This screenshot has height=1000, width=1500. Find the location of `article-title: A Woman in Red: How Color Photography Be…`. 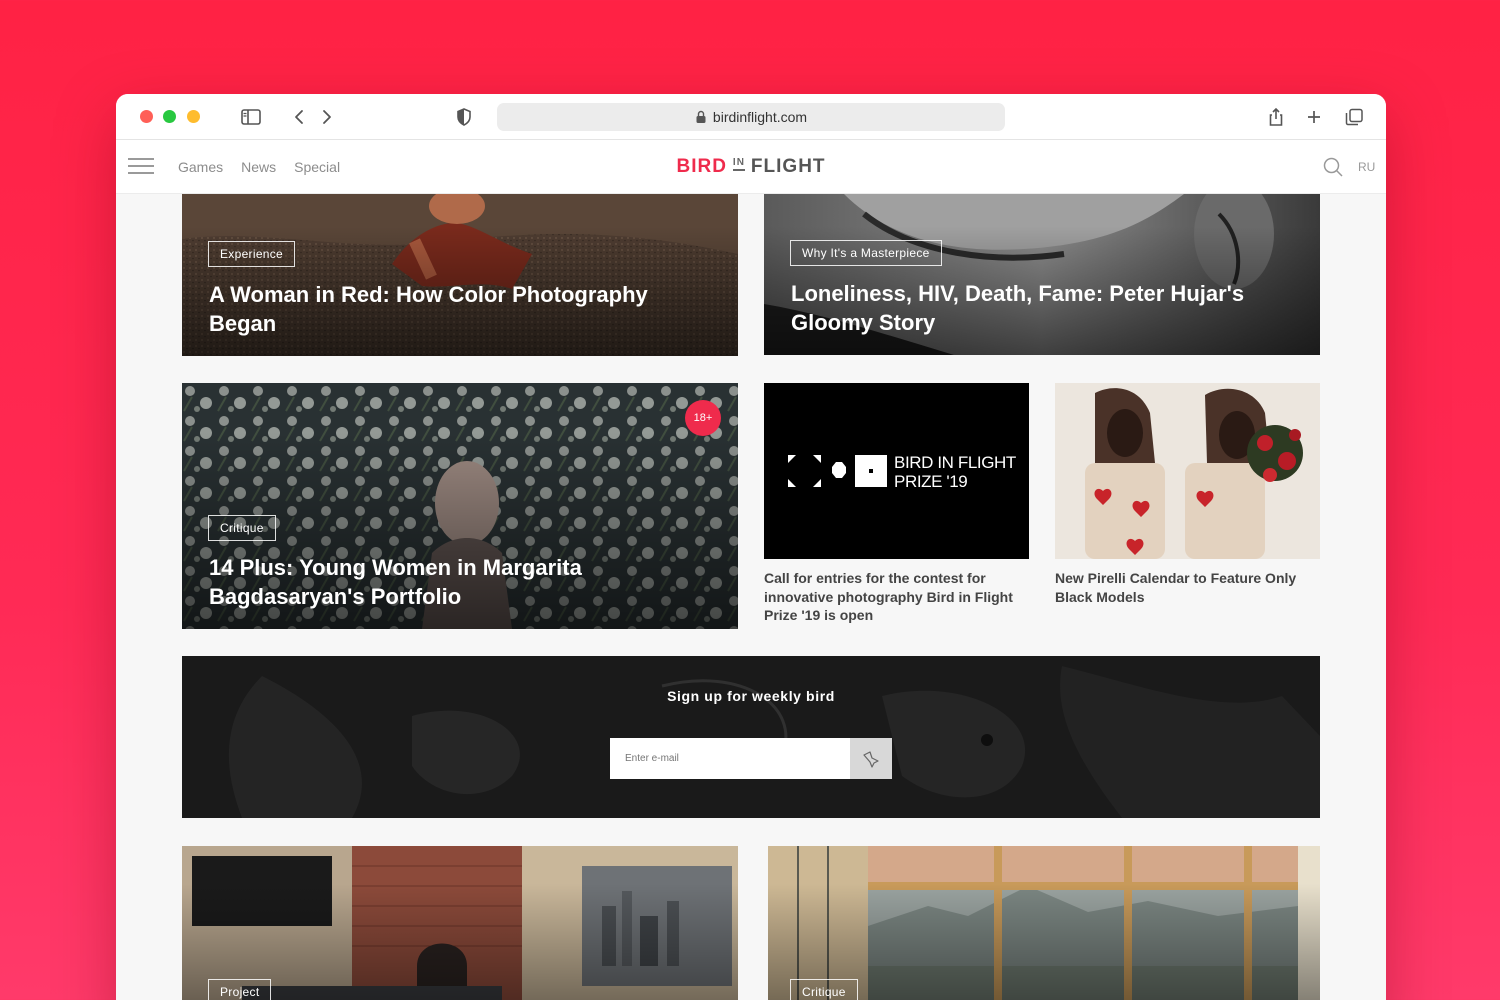

article-title: A Woman in Red: How Color Photography Be… is located at coordinates (459, 309).